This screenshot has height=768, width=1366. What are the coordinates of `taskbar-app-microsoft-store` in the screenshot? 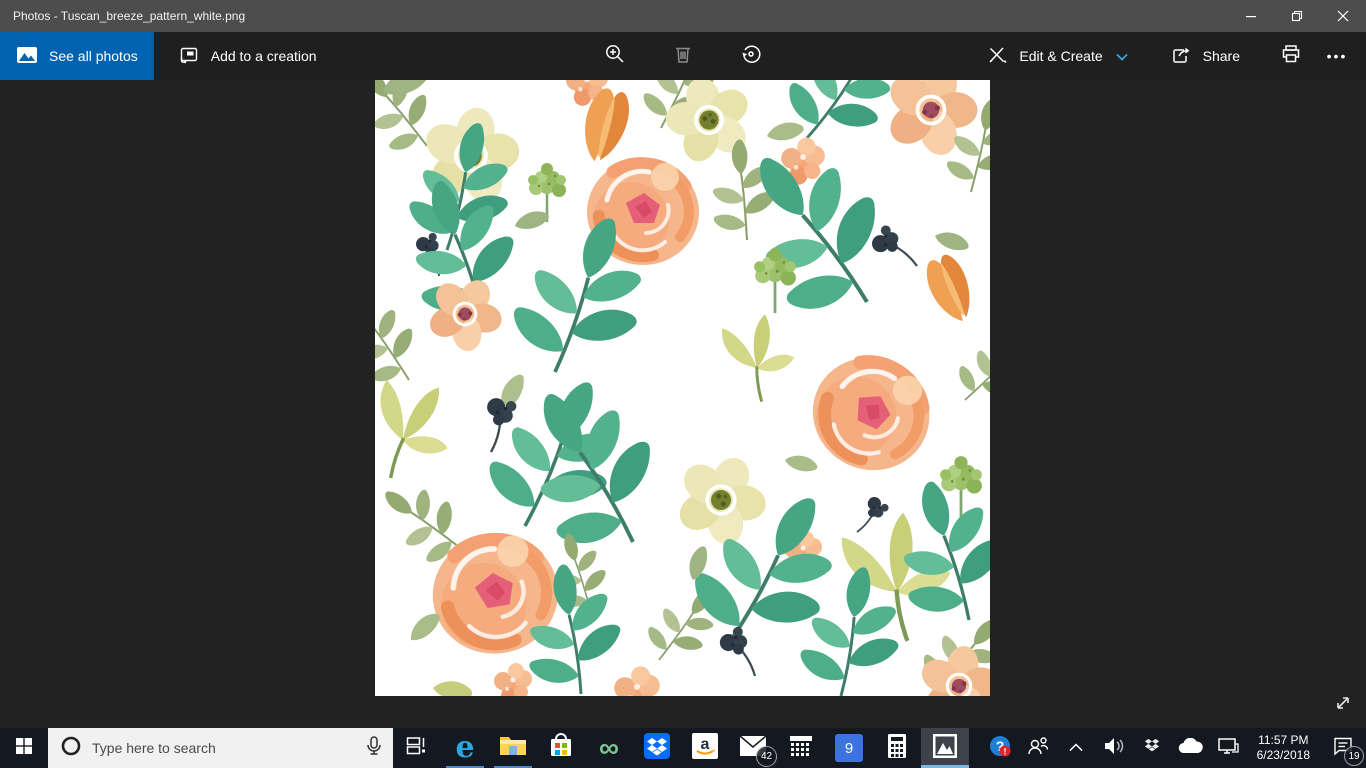 It's located at (561, 748).